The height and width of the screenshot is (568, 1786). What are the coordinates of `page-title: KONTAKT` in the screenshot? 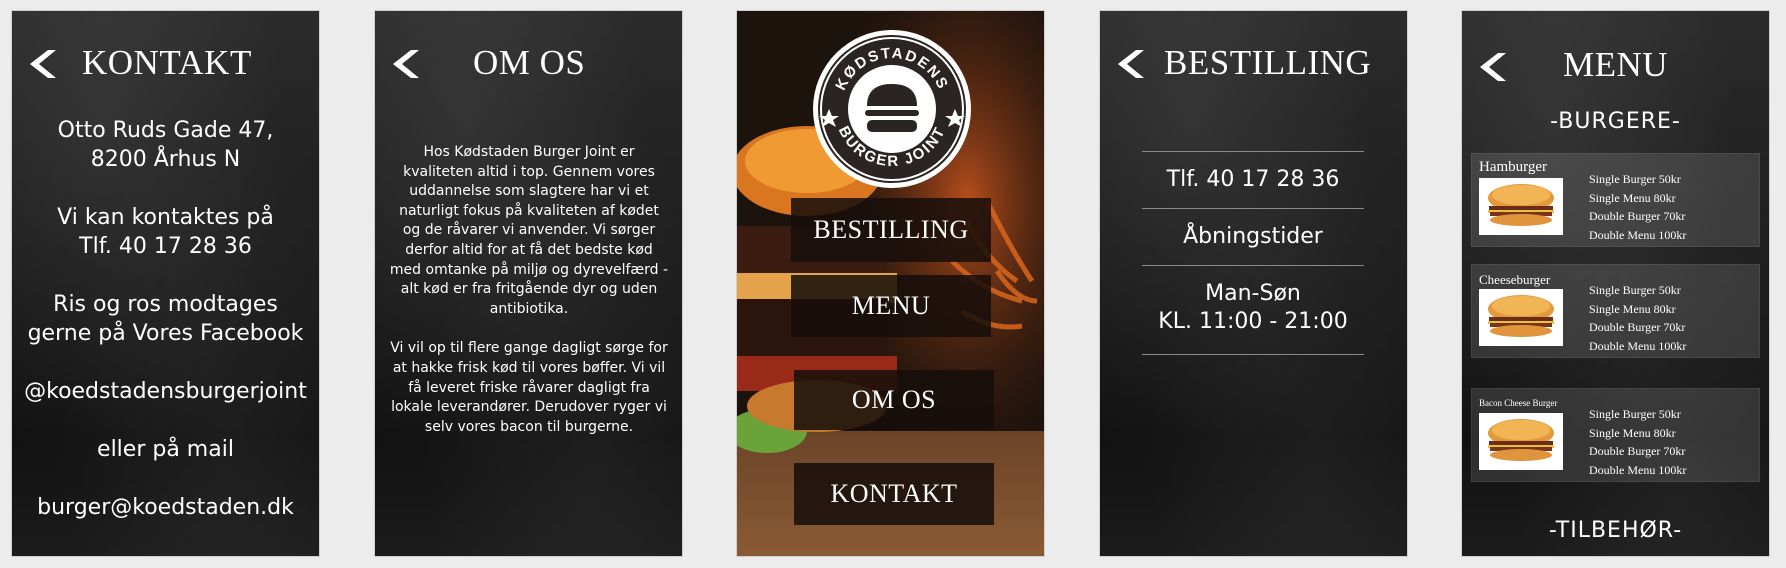 It's located at (167, 62).